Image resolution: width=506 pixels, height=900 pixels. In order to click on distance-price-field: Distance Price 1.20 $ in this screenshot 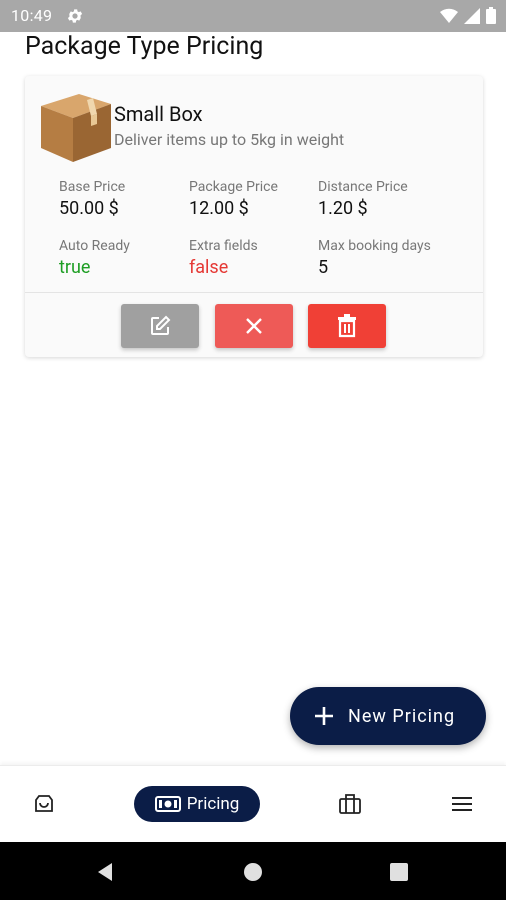, I will do `click(363, 199)`.